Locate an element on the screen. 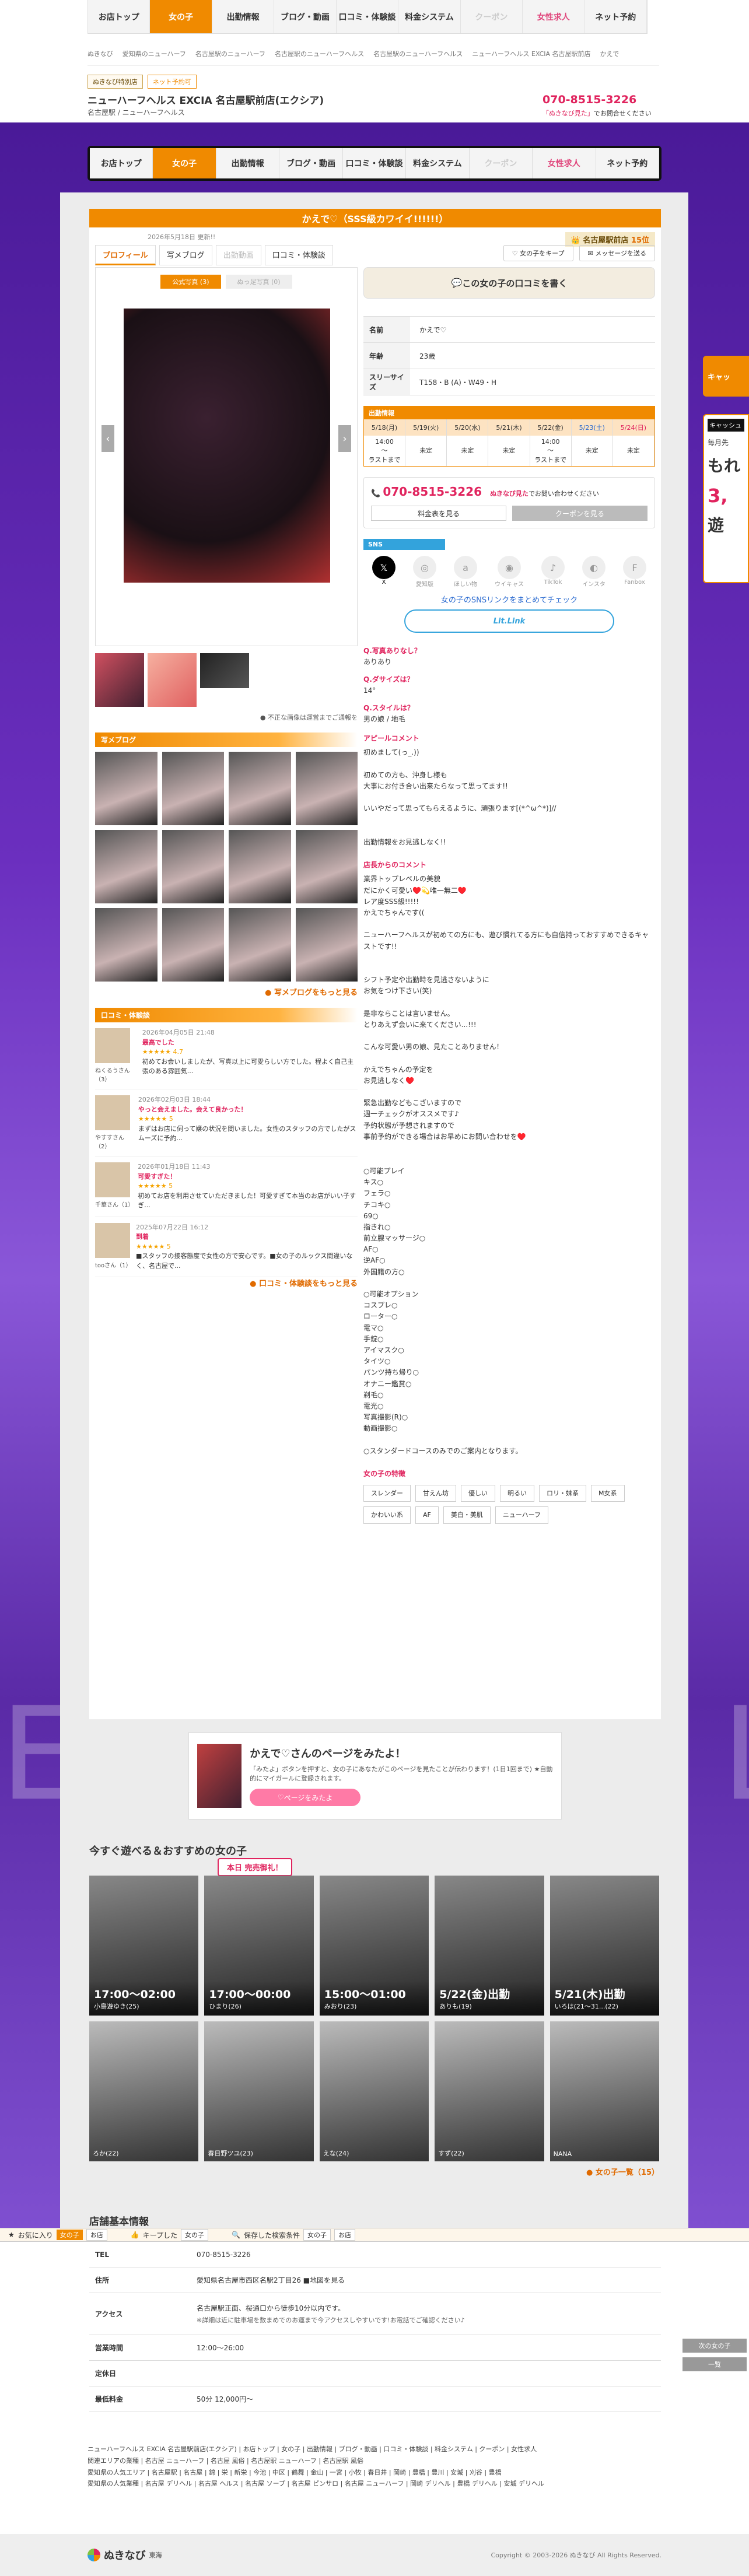 The height and width of the screenshot is (2576, 749). main-photo is located at coordinates (227, 446).